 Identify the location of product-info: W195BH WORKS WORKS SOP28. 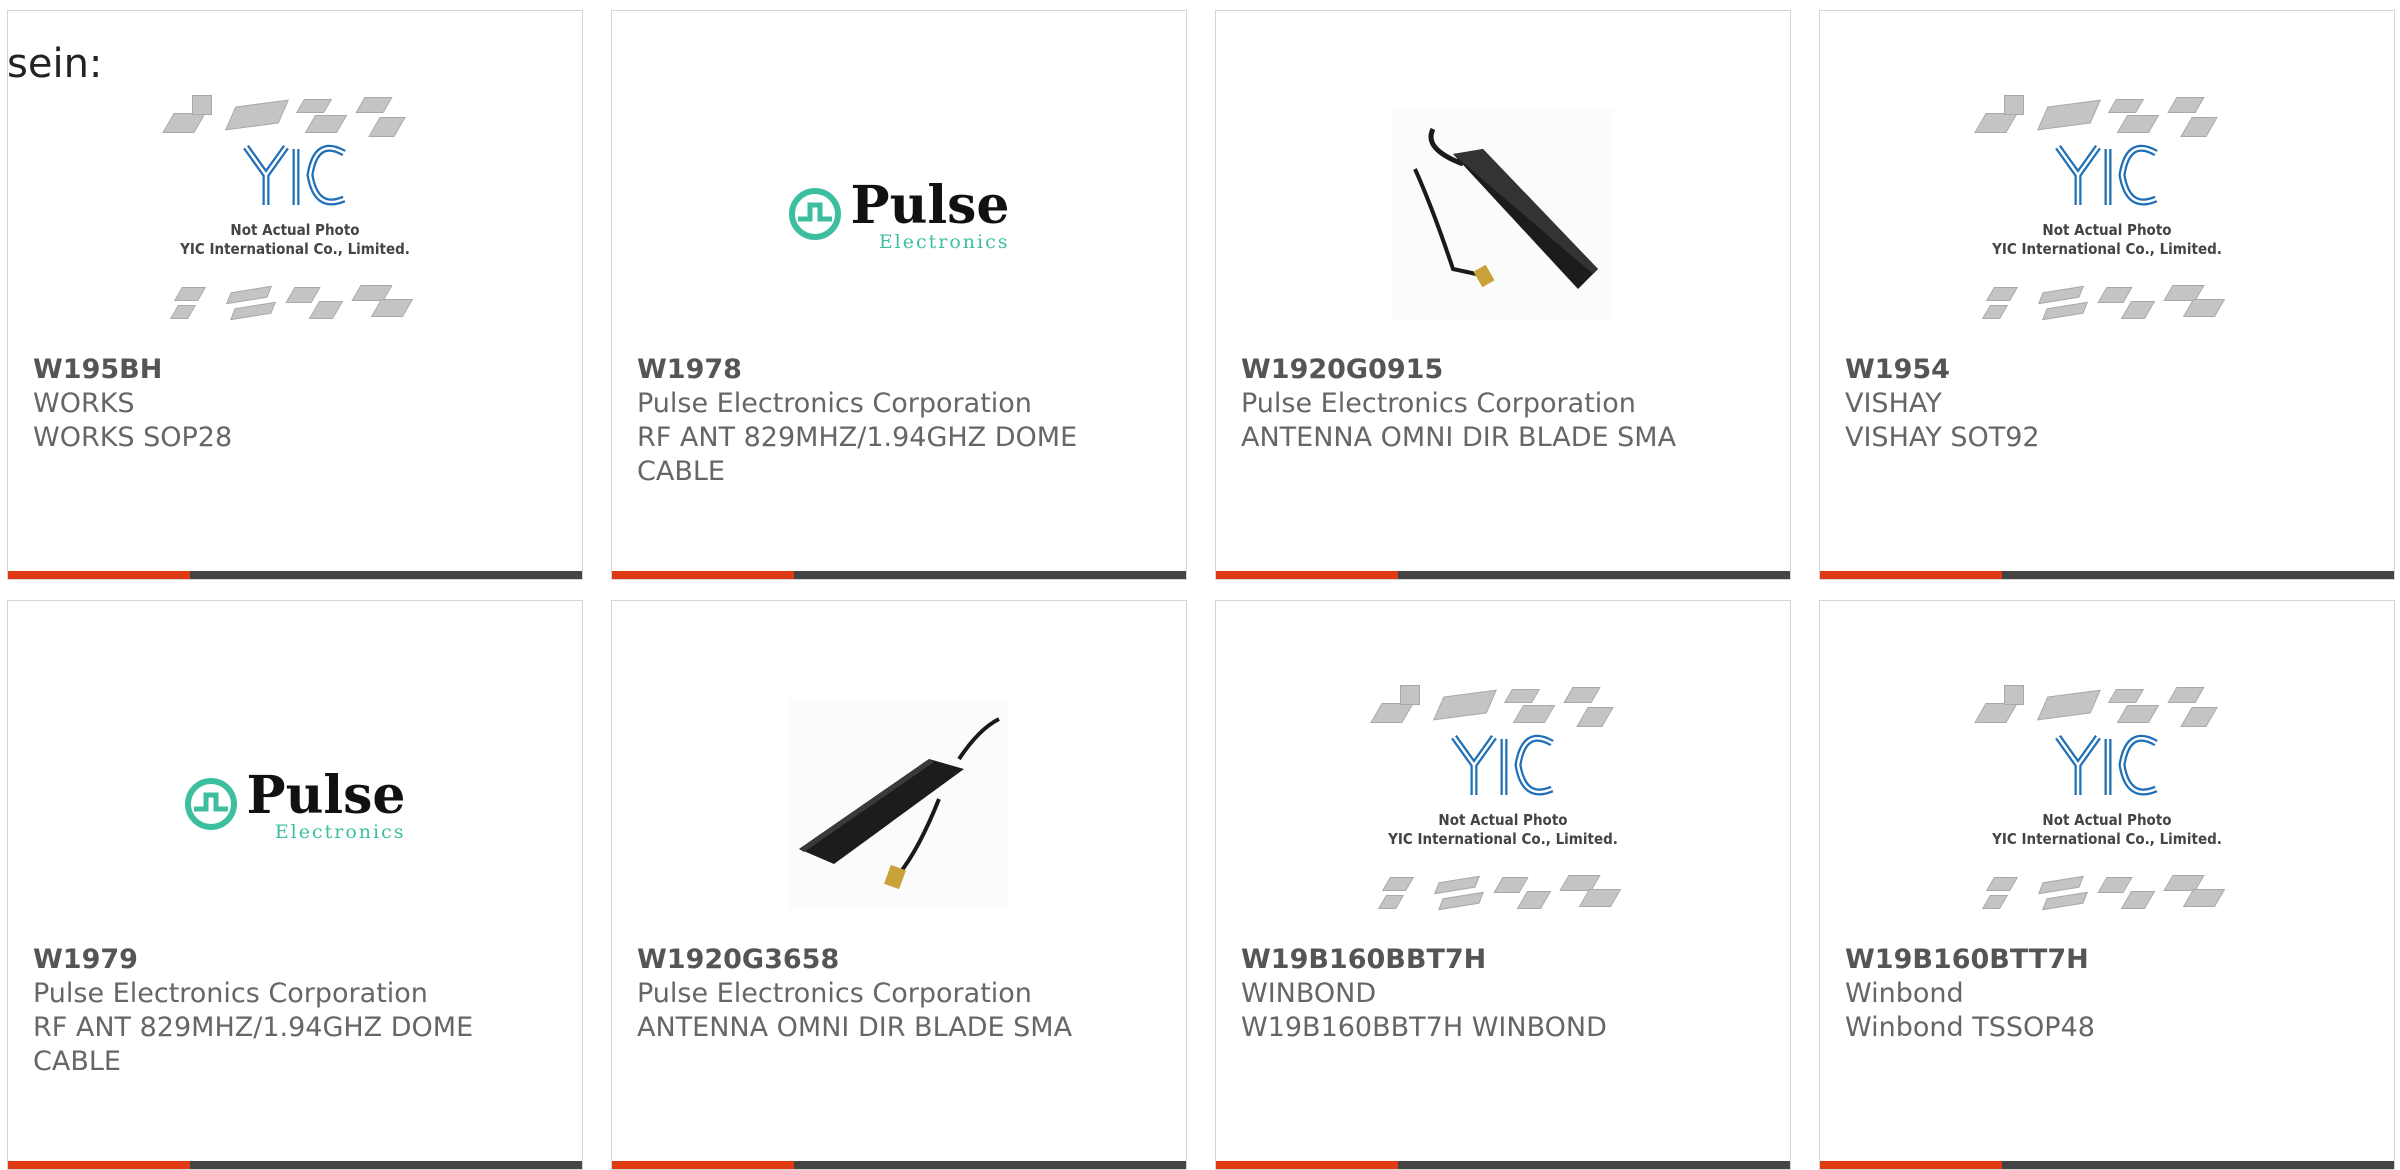
(295, 404).